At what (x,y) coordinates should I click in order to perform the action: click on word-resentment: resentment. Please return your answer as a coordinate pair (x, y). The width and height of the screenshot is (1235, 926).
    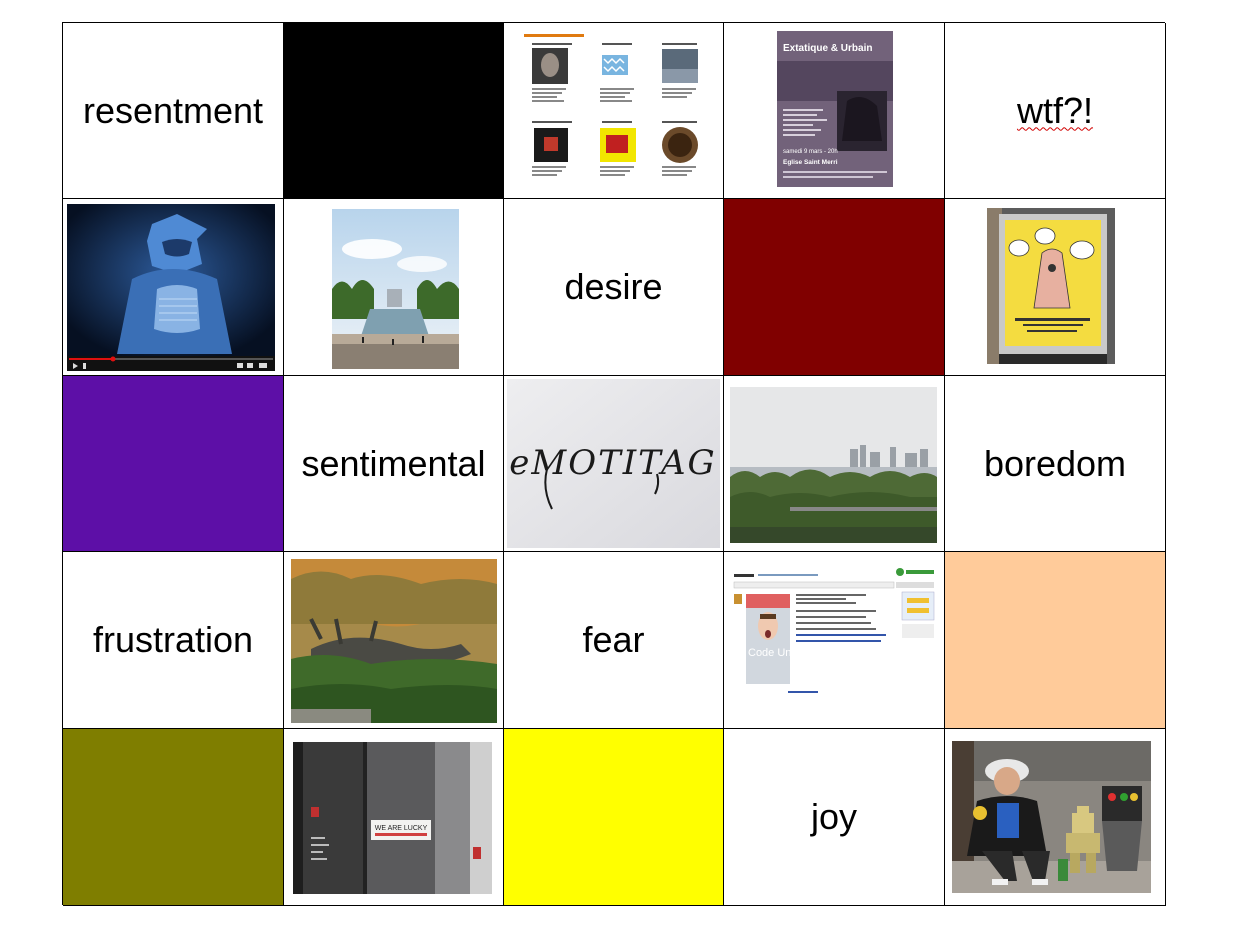
    Looking at the image, I should click on (173, 110).